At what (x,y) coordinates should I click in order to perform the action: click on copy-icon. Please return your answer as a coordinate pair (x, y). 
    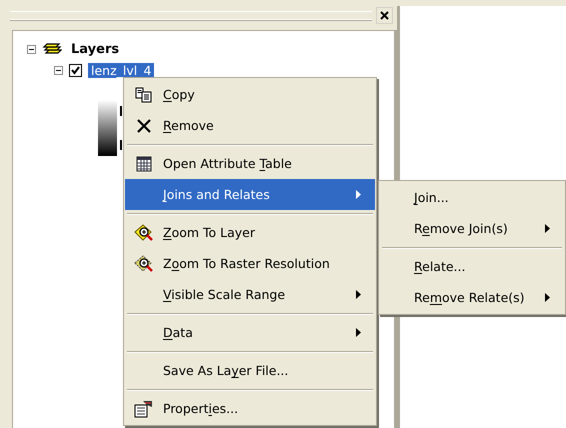
    Looking at the image, I should click on (144, 94).